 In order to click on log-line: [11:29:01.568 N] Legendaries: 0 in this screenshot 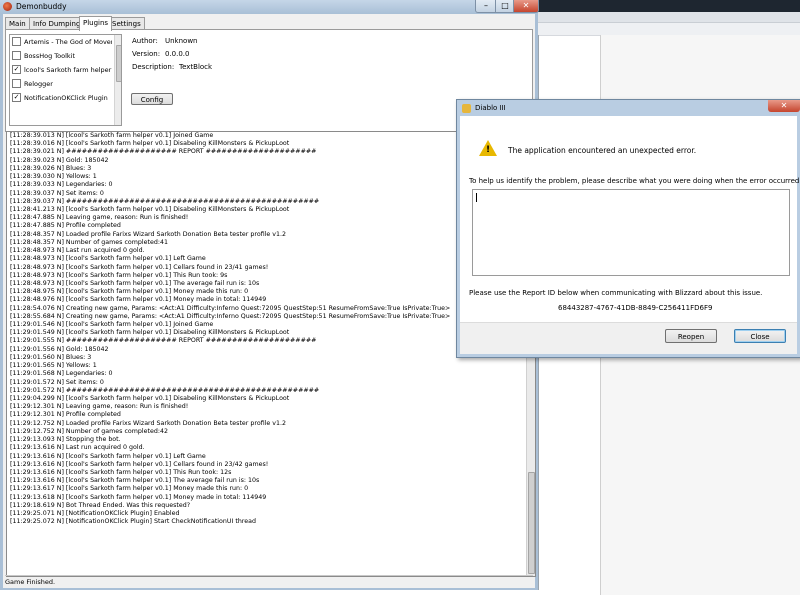, I will do `click(61, 374)`.